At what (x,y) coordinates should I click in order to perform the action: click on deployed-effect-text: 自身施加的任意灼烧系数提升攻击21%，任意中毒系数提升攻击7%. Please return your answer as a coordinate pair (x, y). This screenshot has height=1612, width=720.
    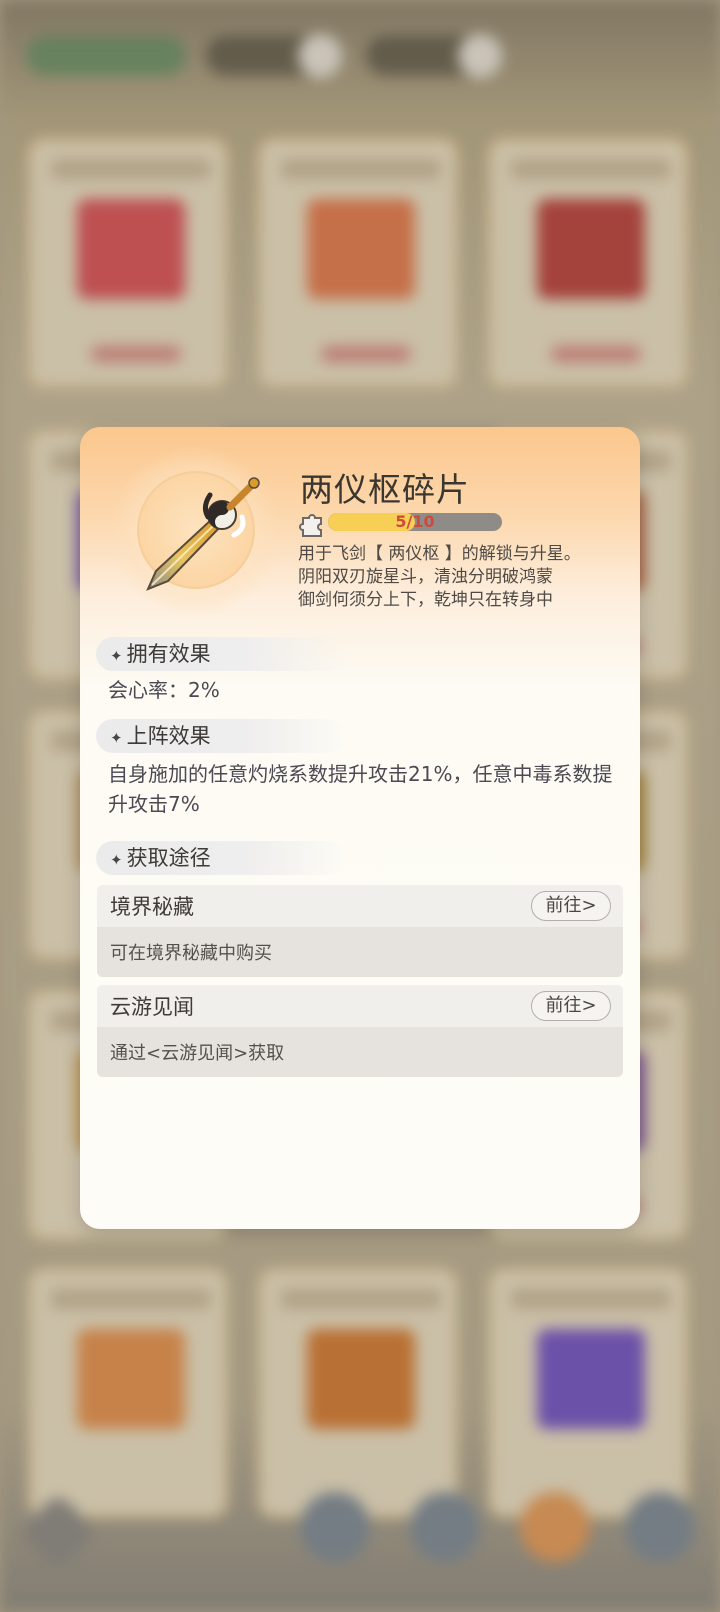
    Looking at the image, I should click on (360, 789).